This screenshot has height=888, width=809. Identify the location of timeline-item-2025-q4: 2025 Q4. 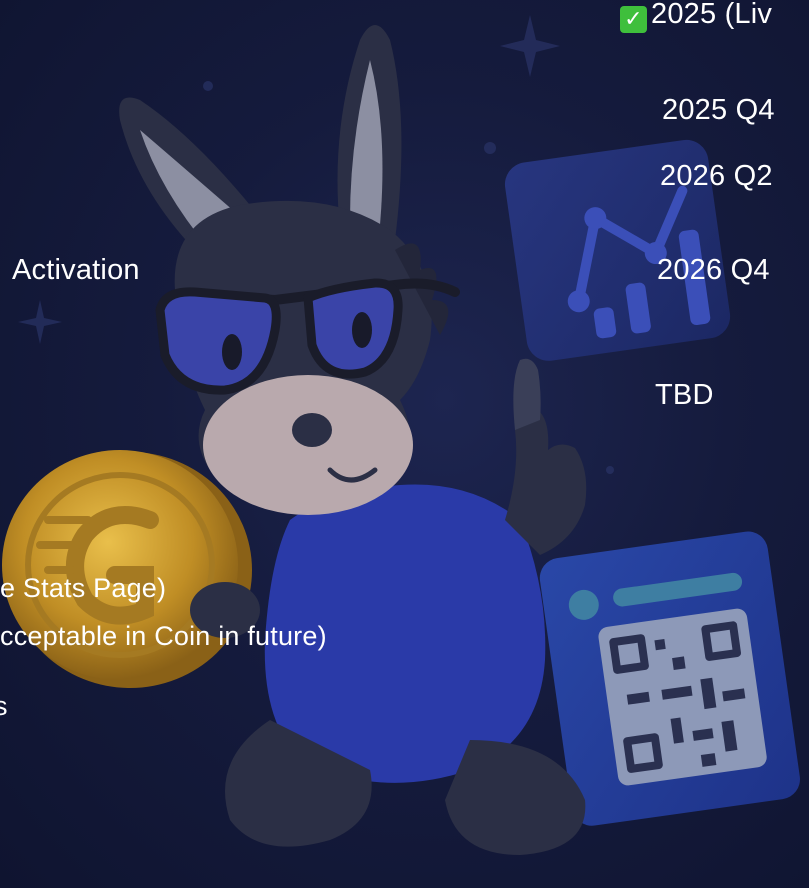
(718, 110).